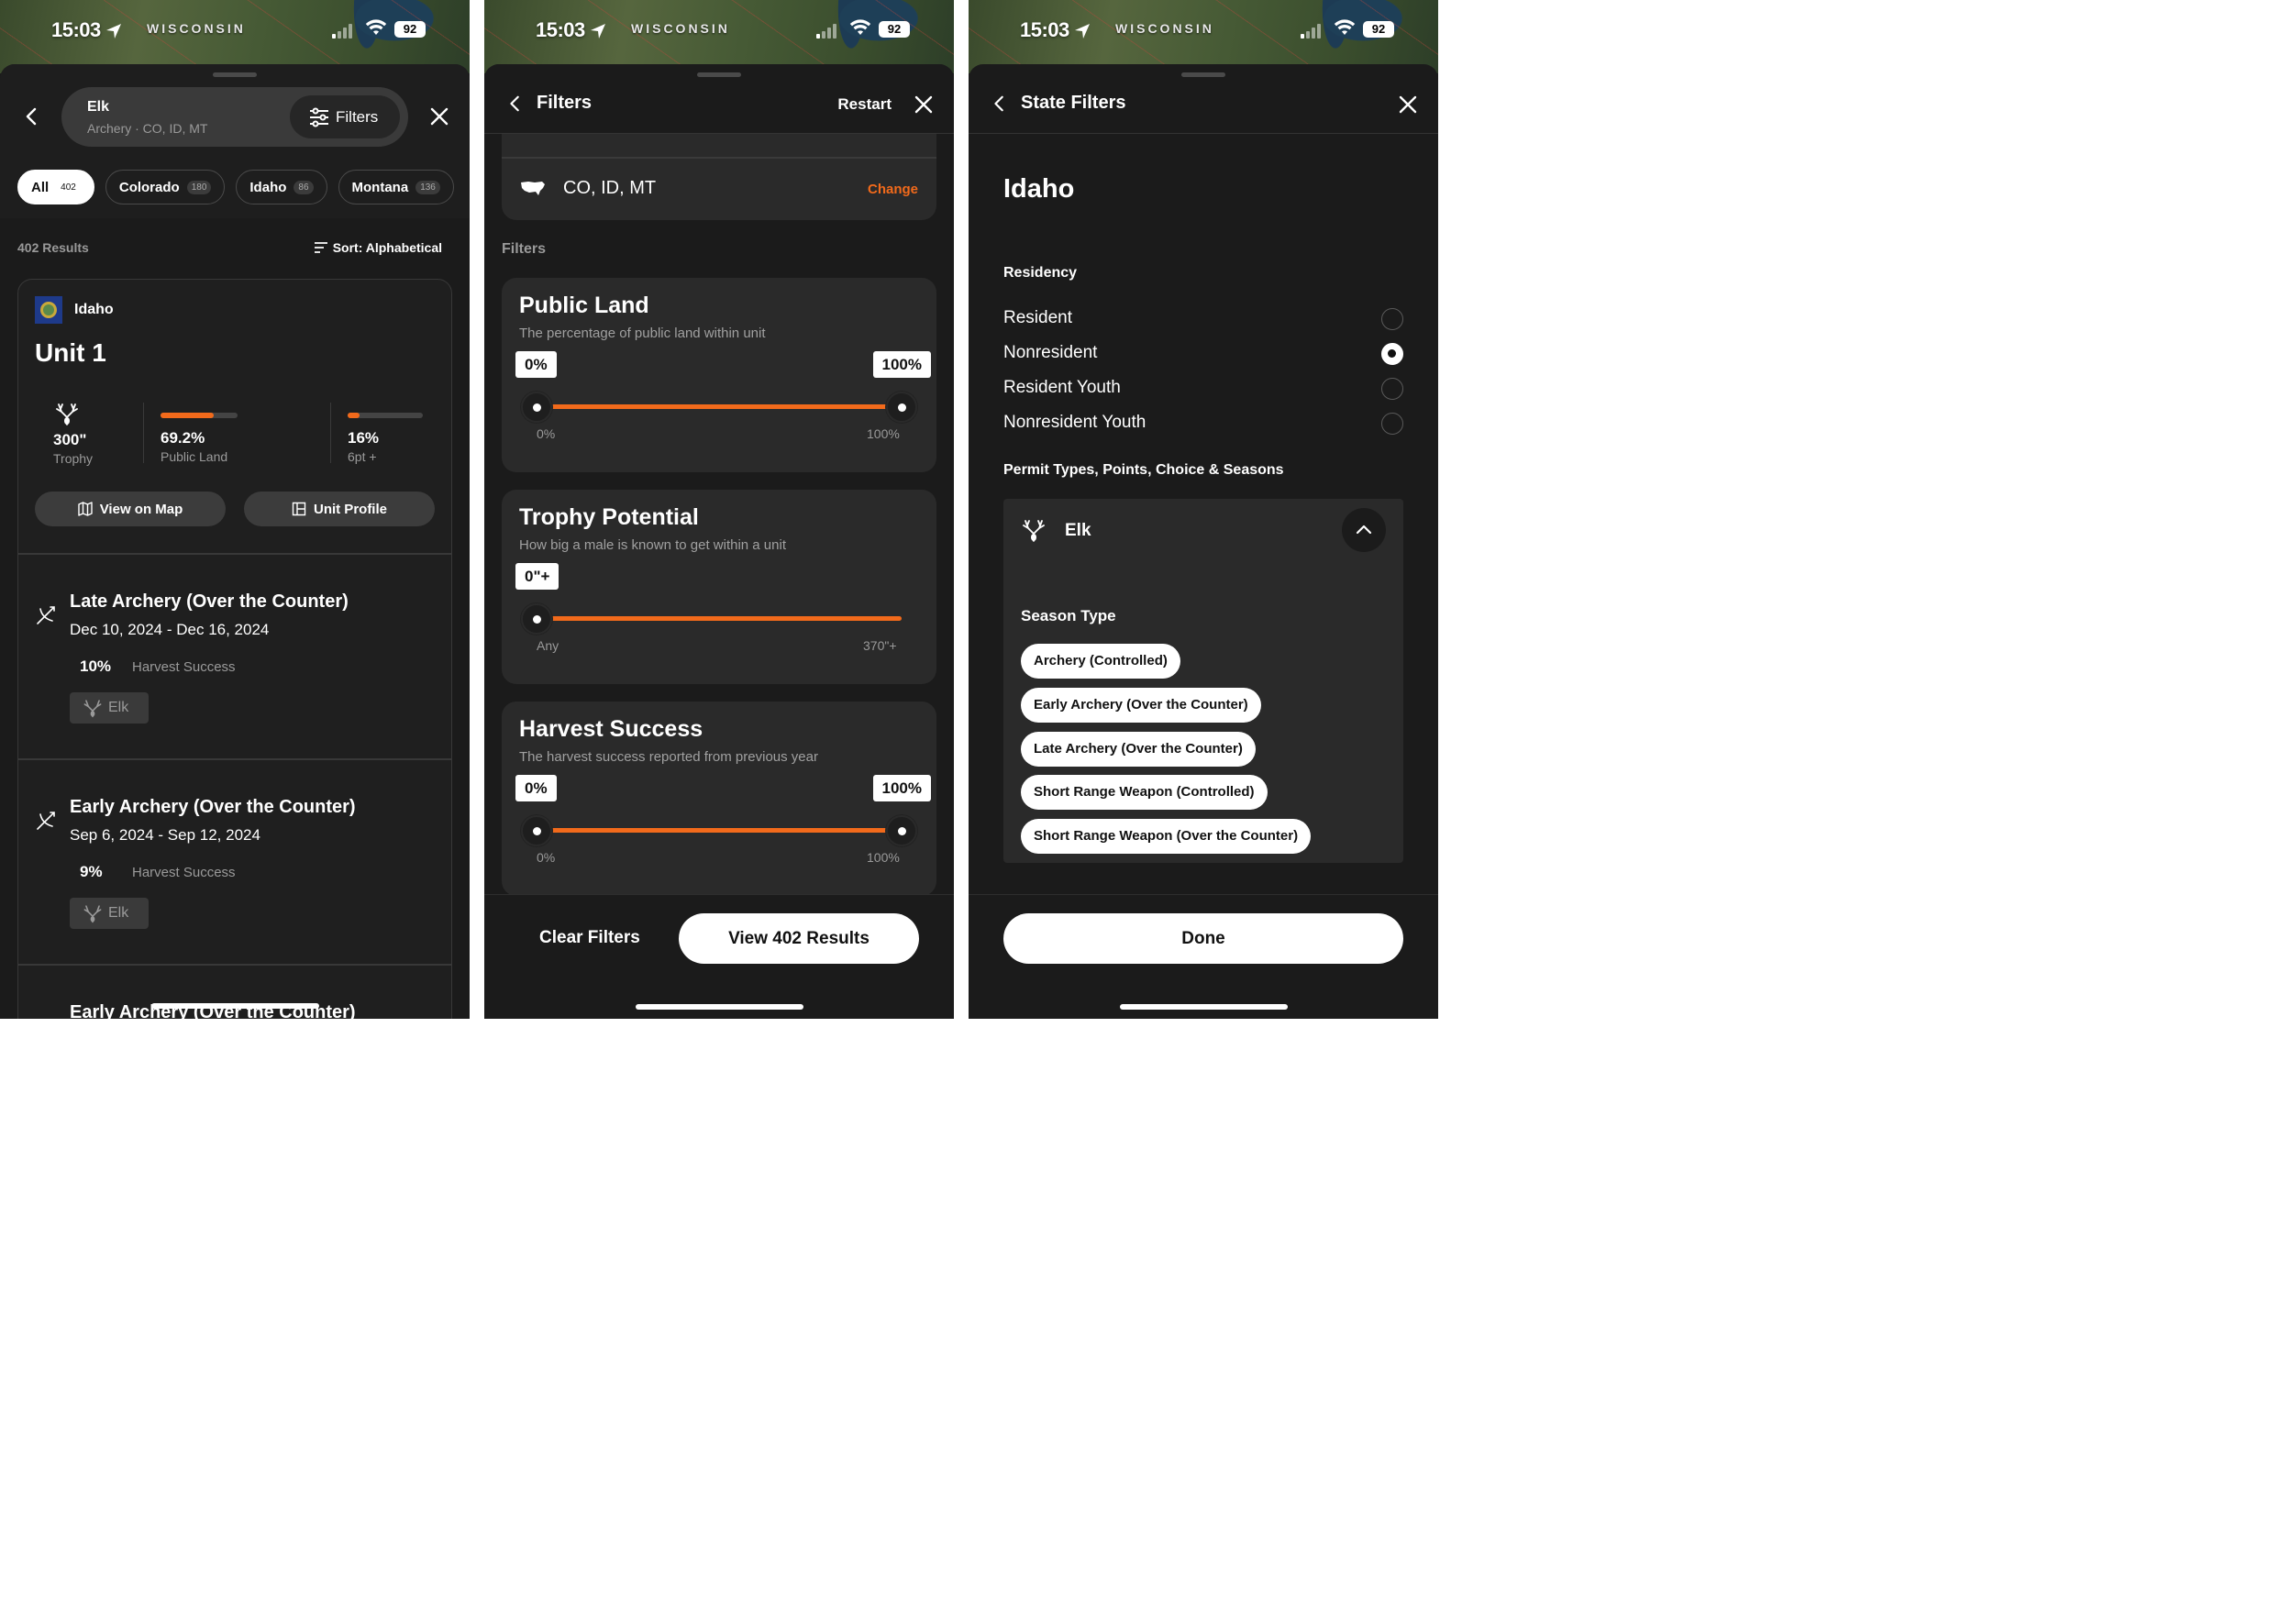  I want to click on season-type-chip: Archery (Controlled), so click(1100, 661).